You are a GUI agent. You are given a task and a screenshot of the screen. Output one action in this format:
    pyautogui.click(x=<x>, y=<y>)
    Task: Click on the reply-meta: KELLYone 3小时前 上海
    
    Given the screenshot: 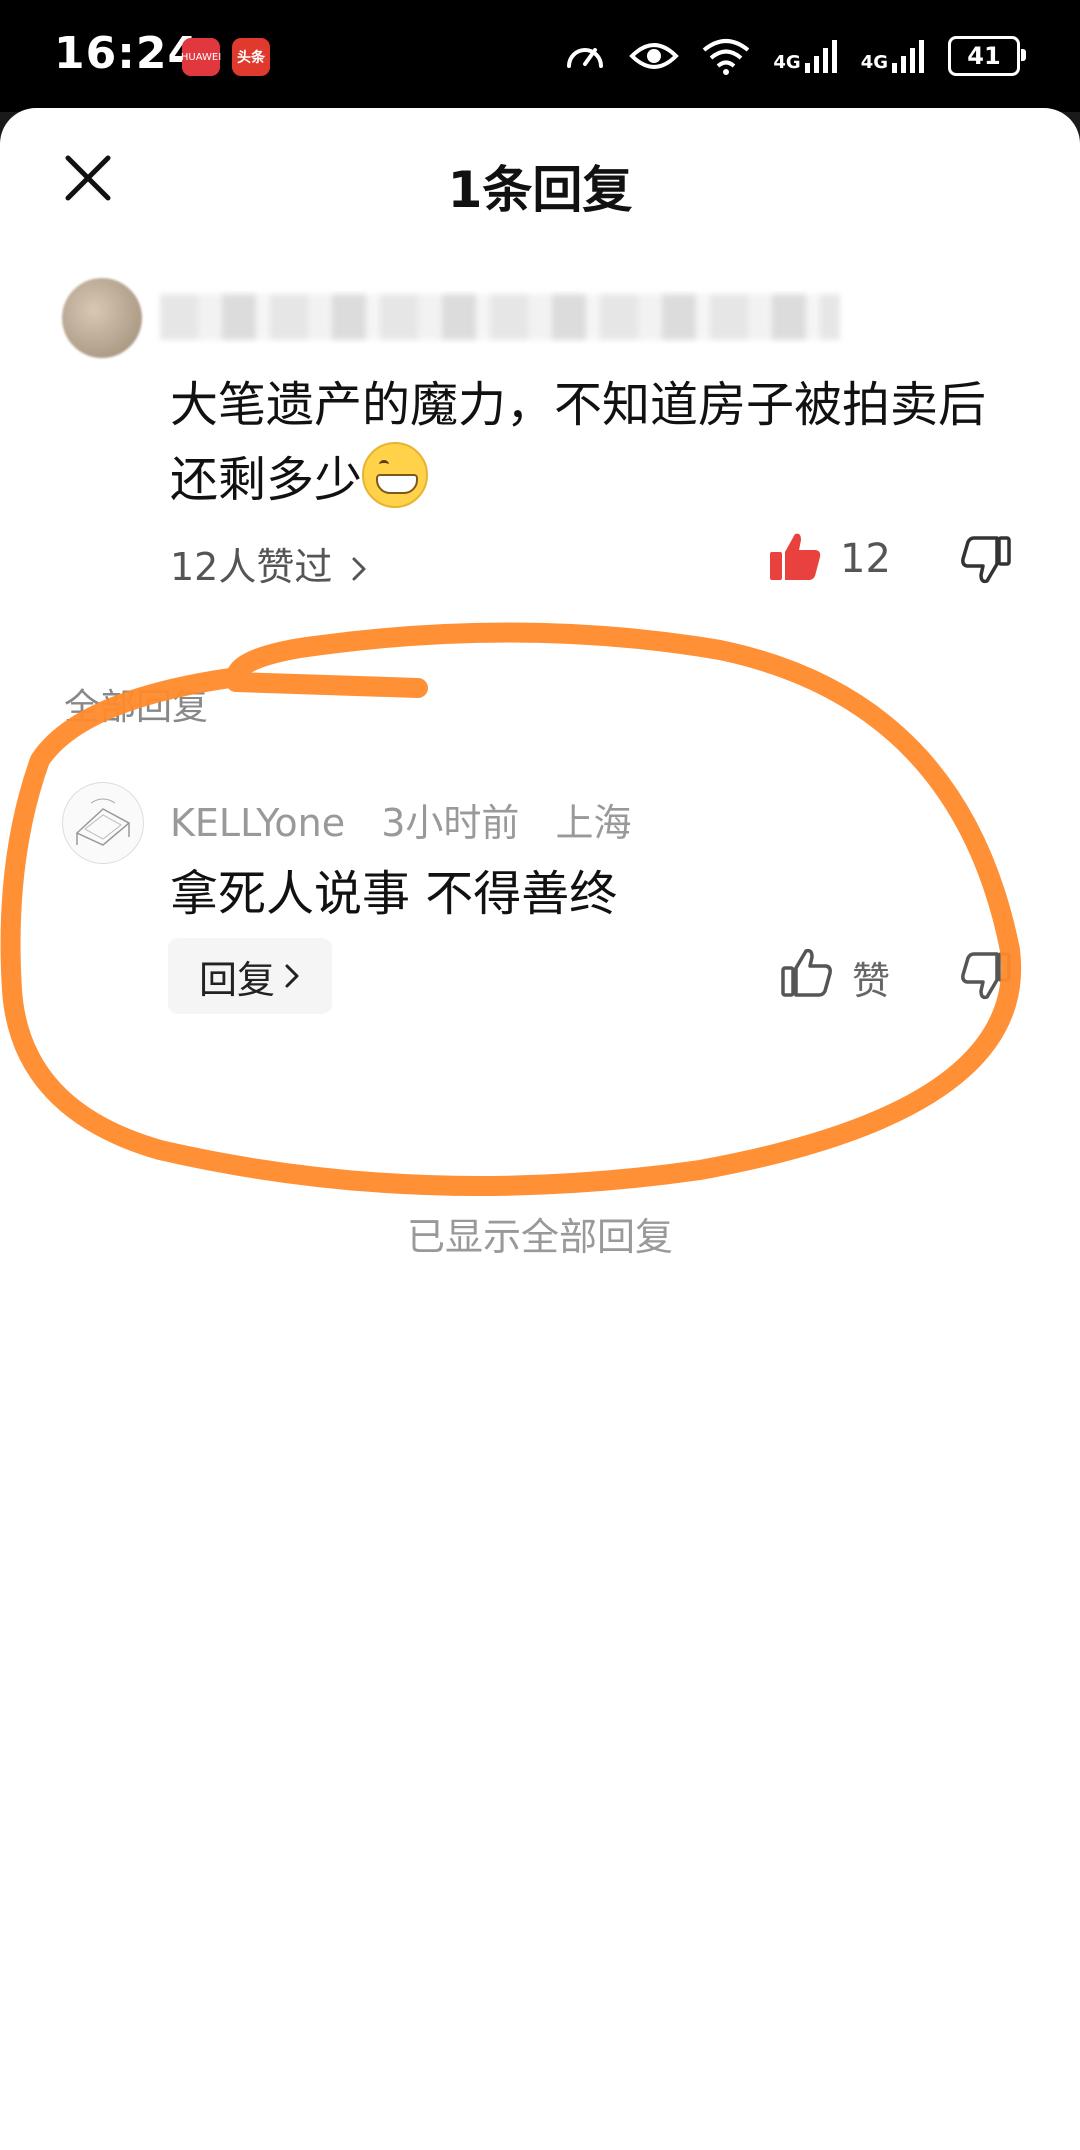 What is the action you would take?
    pyautogui.click(x=413, y=819)
    